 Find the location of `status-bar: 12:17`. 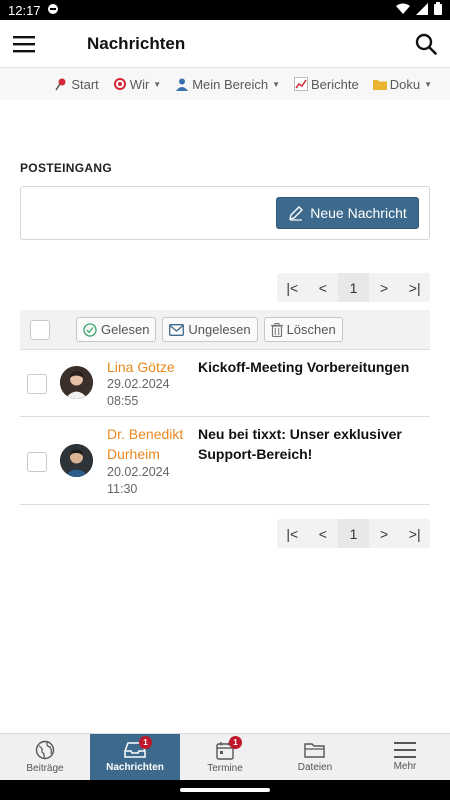

status-bar: 12:17 is located at coordinates (225, 10).